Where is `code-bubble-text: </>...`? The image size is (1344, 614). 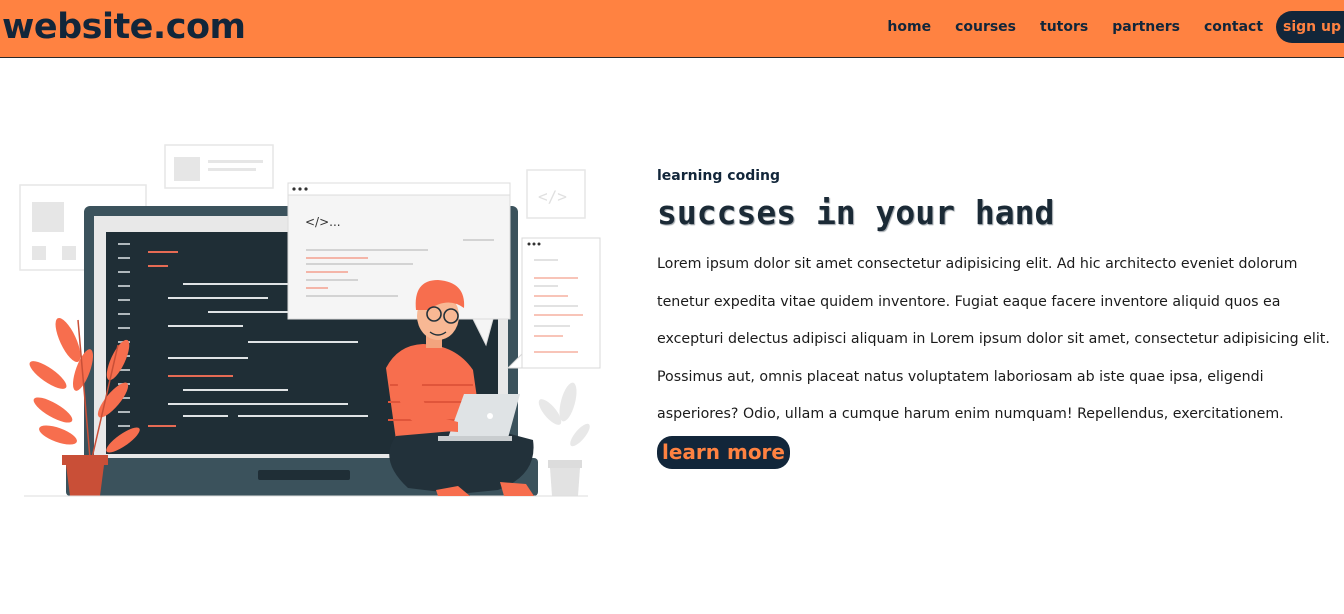 code-bubble-text: </>... is located at coordinates (323, 222).